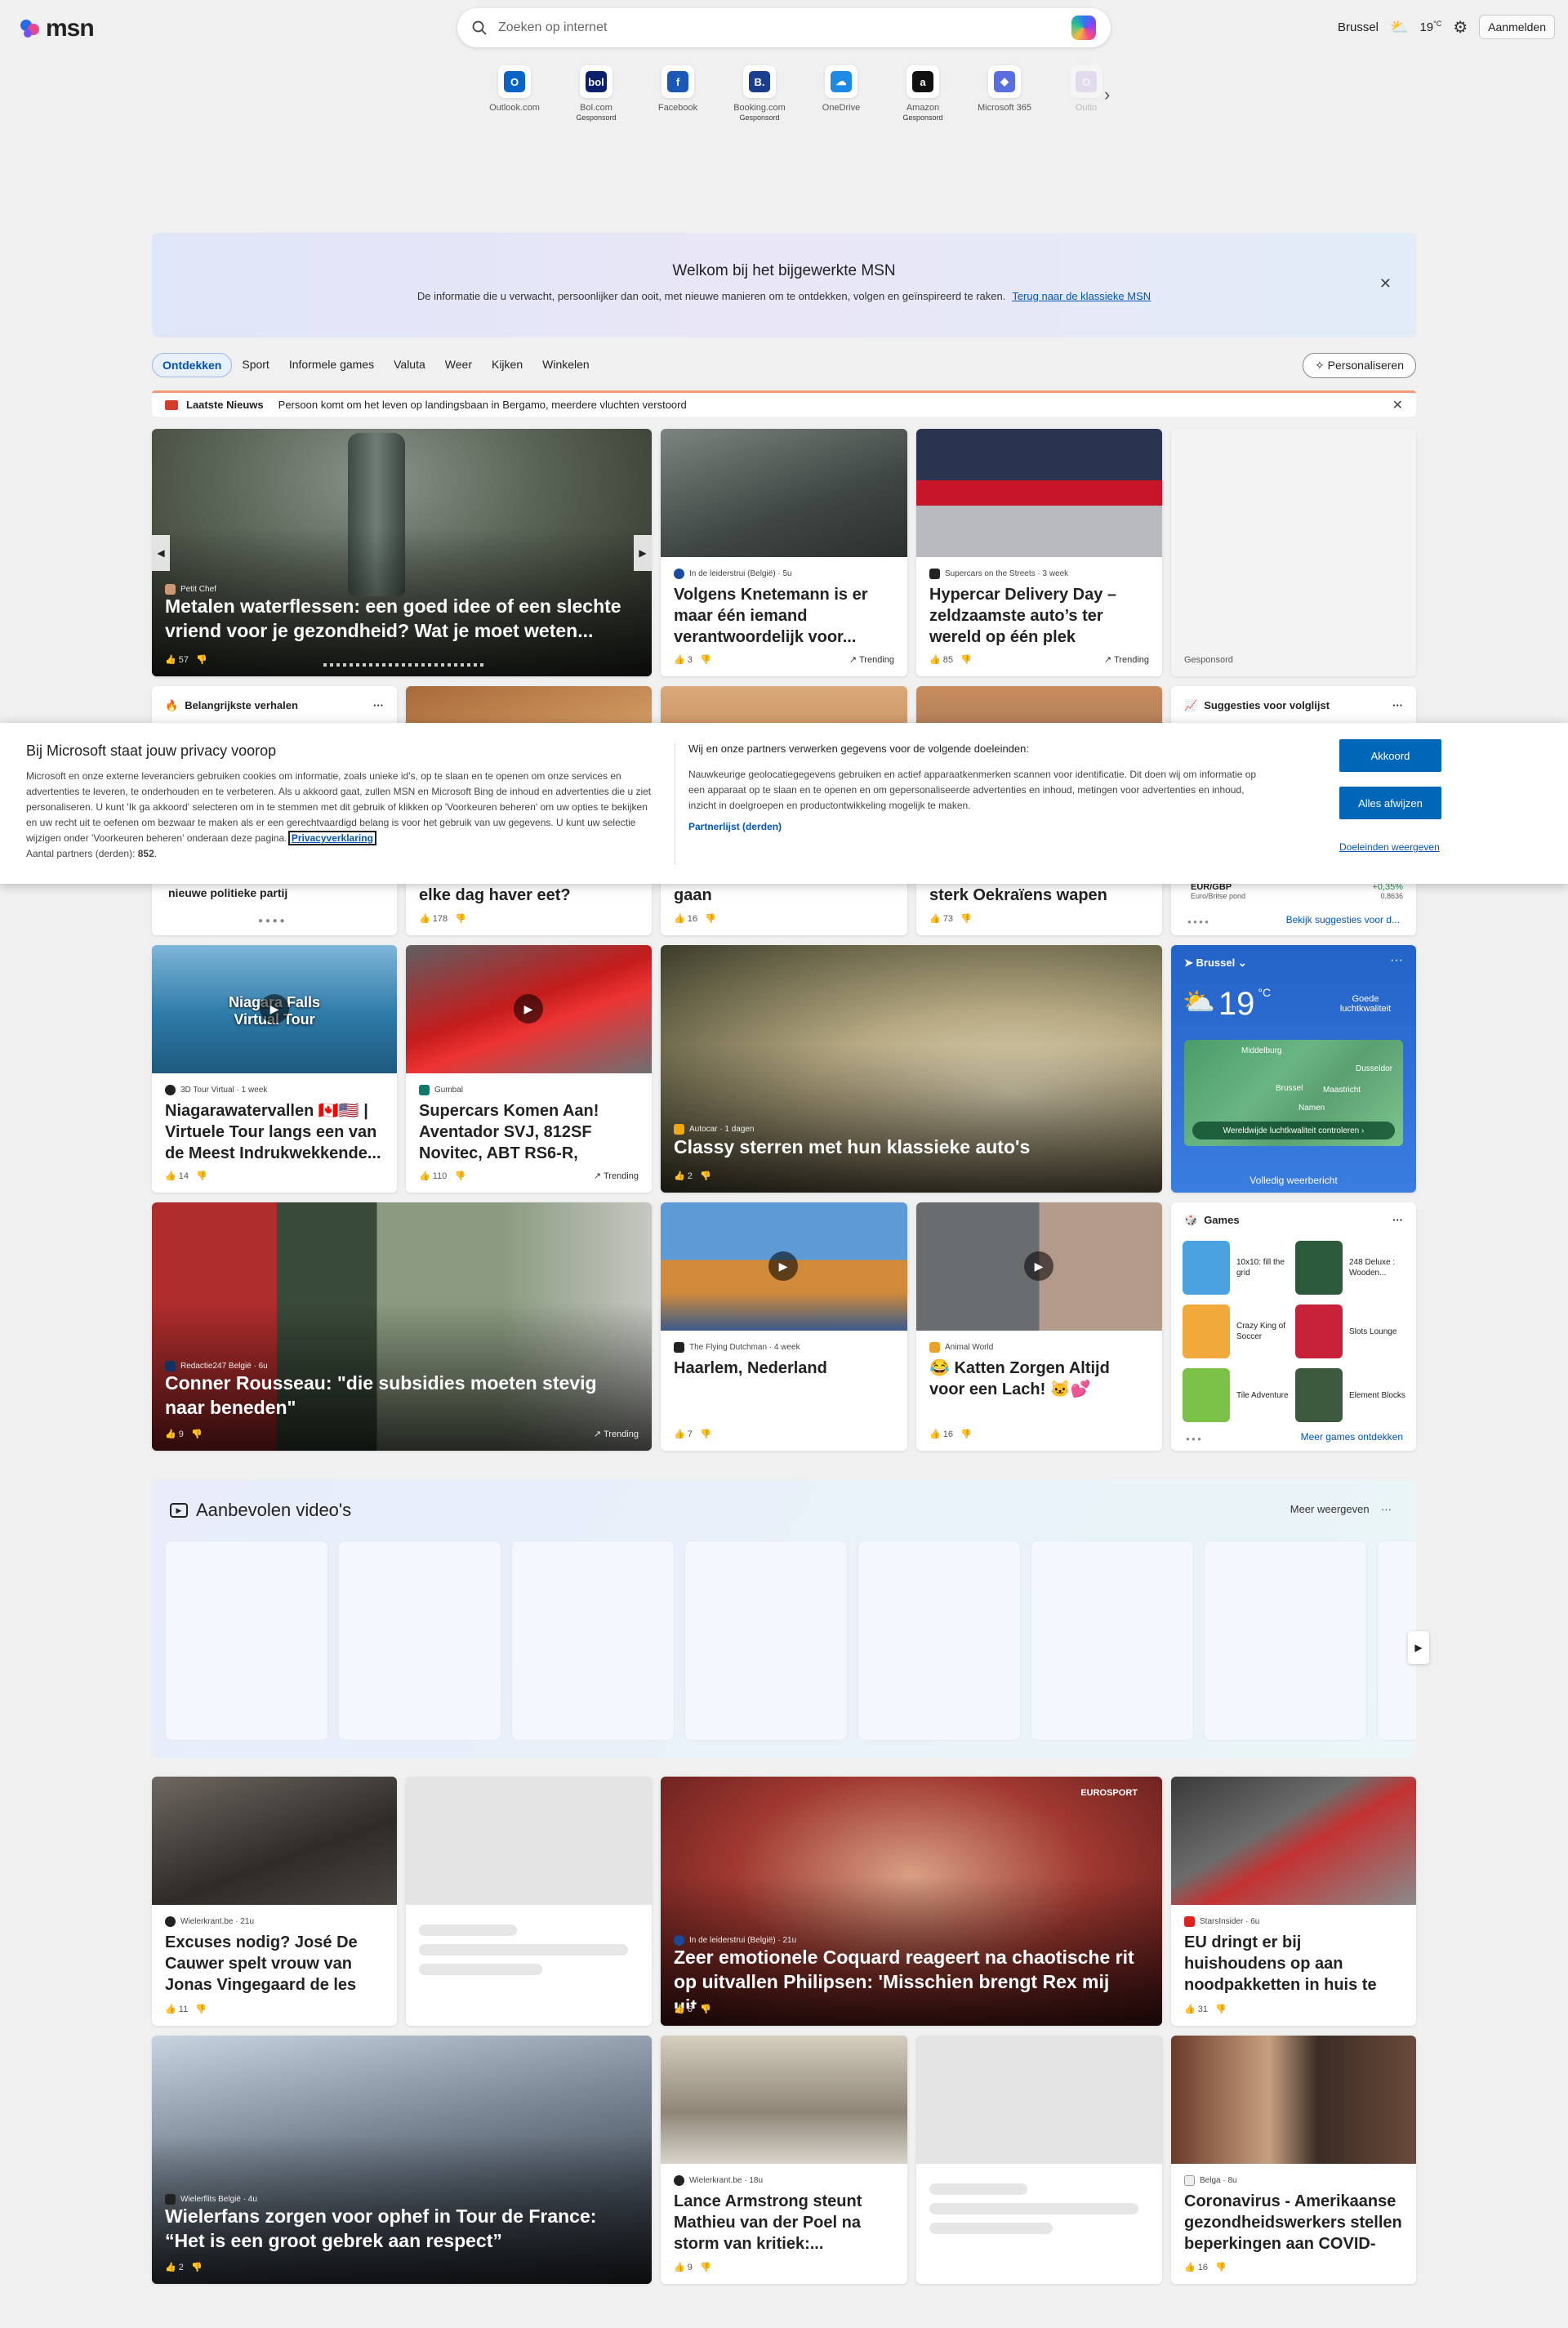 The image size is (1568, 2328). What do you see at coordinates (950, 659) in the screenshot?
I see `card-likes: 👍 85 👎` at bounding box center [950, 659].